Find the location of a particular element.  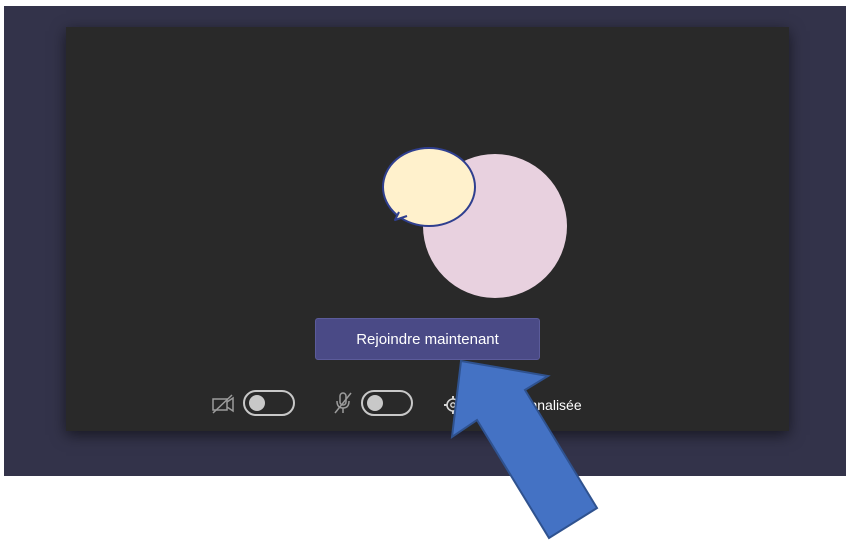

camera-toggle-knob is located at coordinates (257, 403).